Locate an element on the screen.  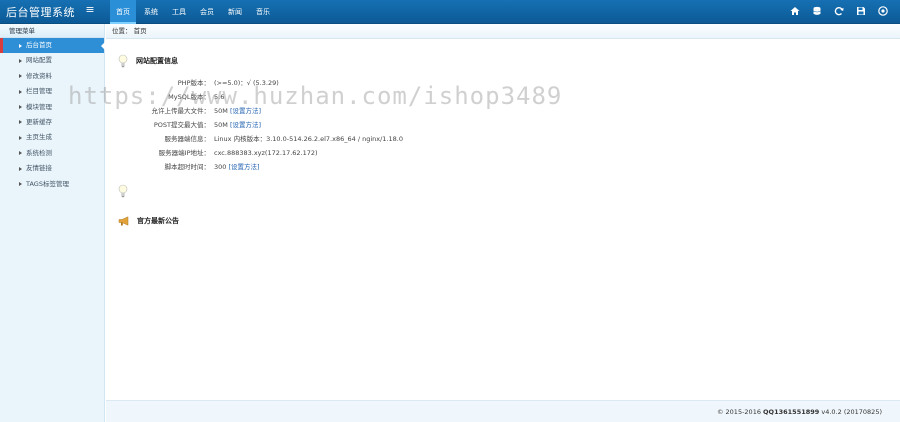
version: v4.0.2 (20170825) is located at coordinates (850, 412).